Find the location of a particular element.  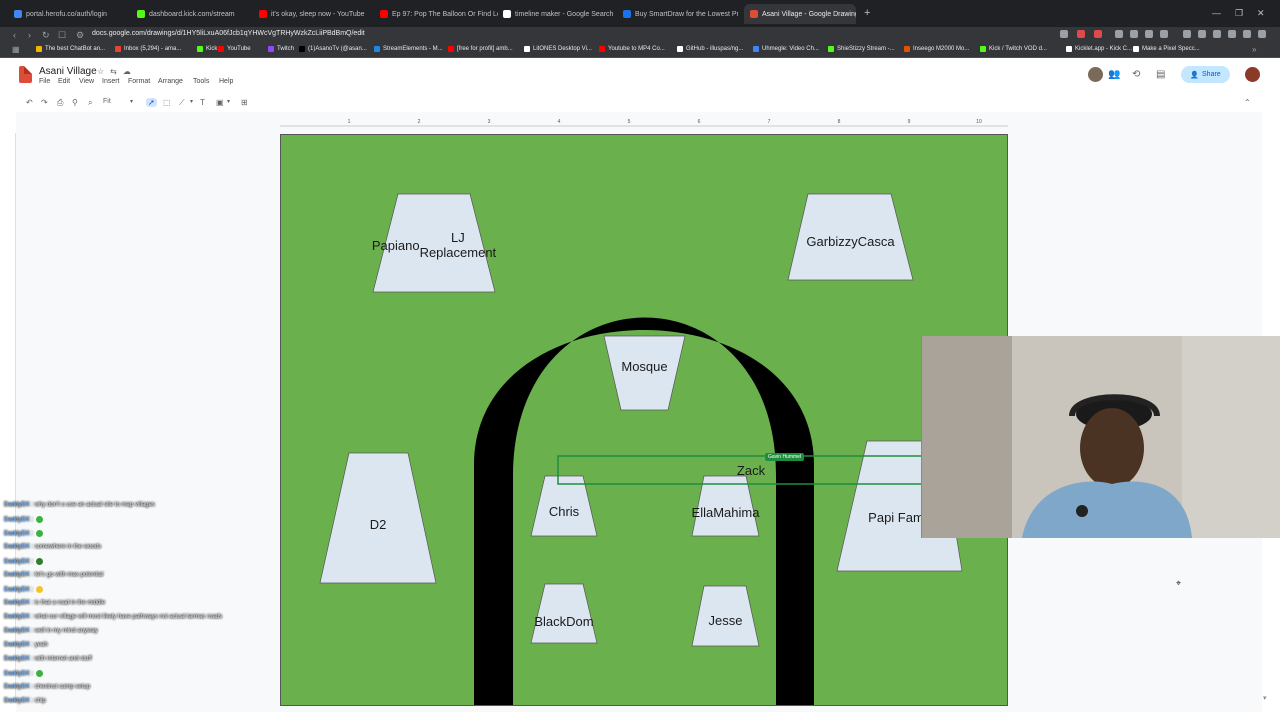

drawings-logo-icon is located at coordinates (25, 74).